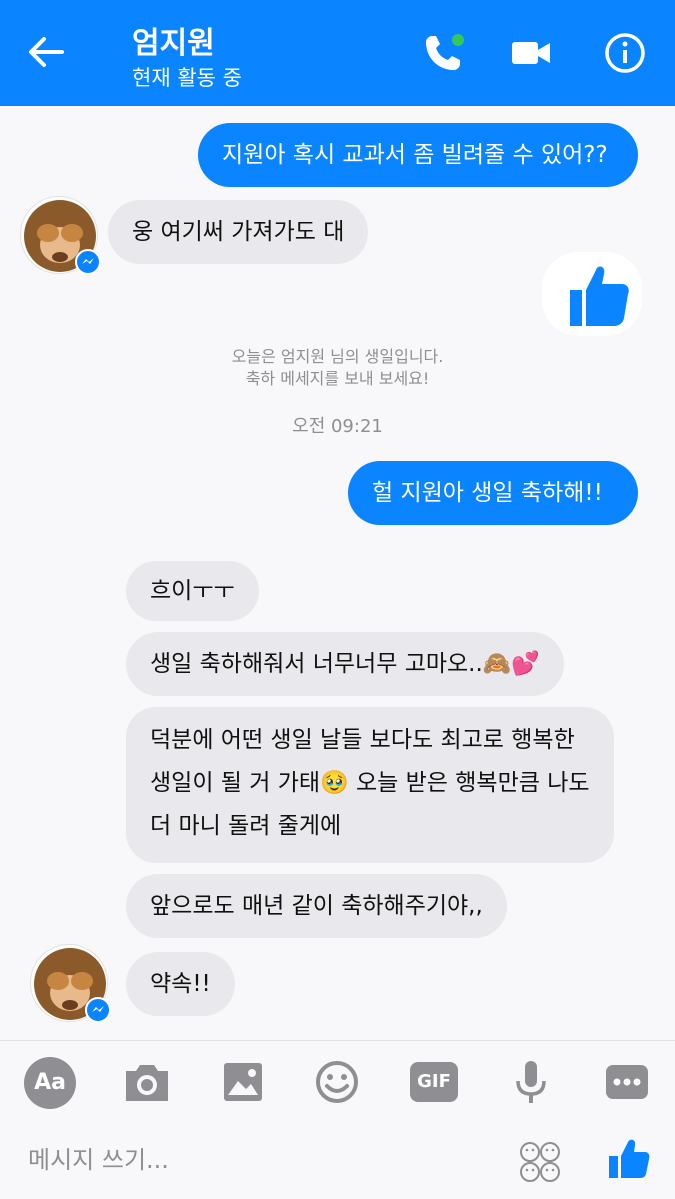  I want to click on incoming-message: 웅 여기써 가져가도 대, so click(238, 232).